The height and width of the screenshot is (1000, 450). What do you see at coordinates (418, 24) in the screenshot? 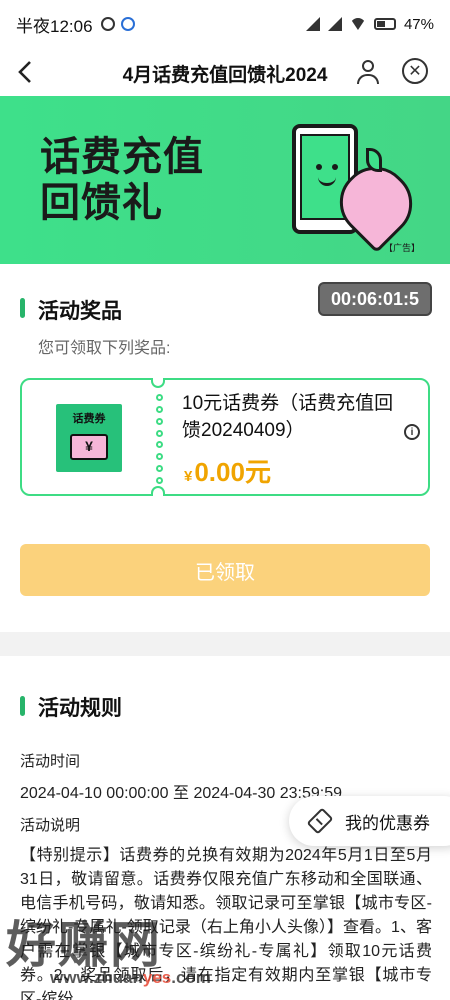
I see `battery-percent: 47%` at bounding box center [418, 24].